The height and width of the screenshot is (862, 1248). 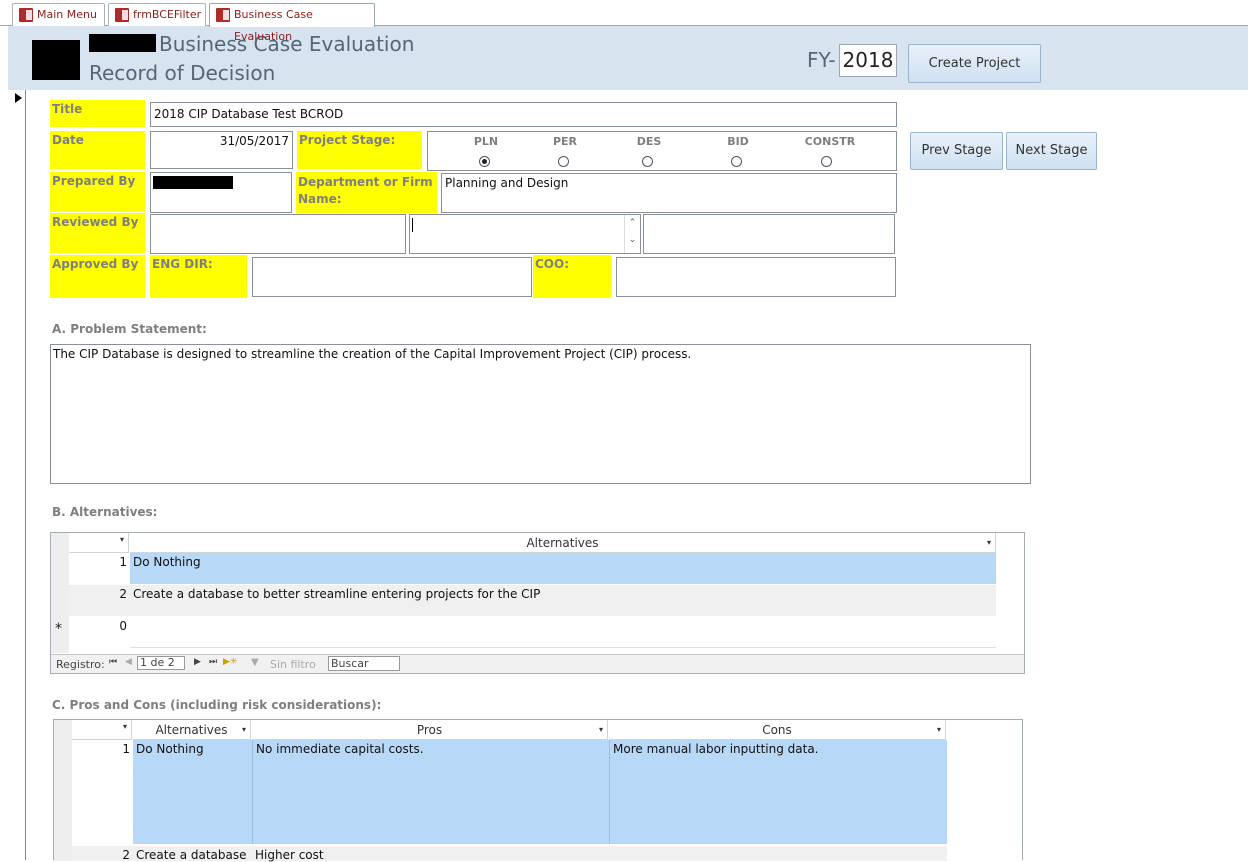 I want to click on tab-main-menu: Main Menu, so click(x=58, y=14).